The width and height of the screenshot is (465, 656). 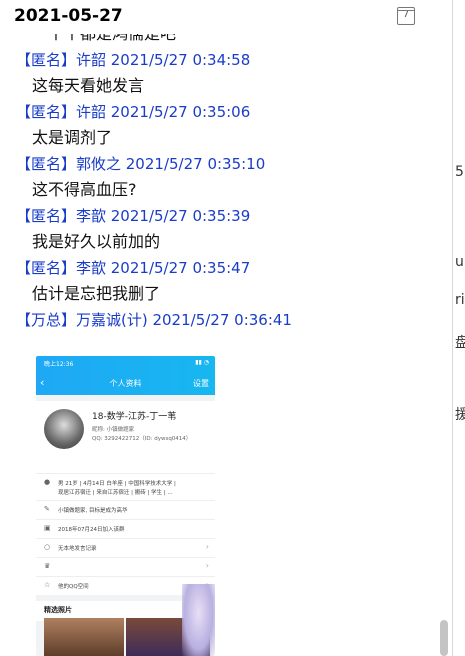 I want to click on message-item: 【匿名】郭攸之 2021/5/27 0:35:10 这不得高血压?, so click(x=226, y=177).